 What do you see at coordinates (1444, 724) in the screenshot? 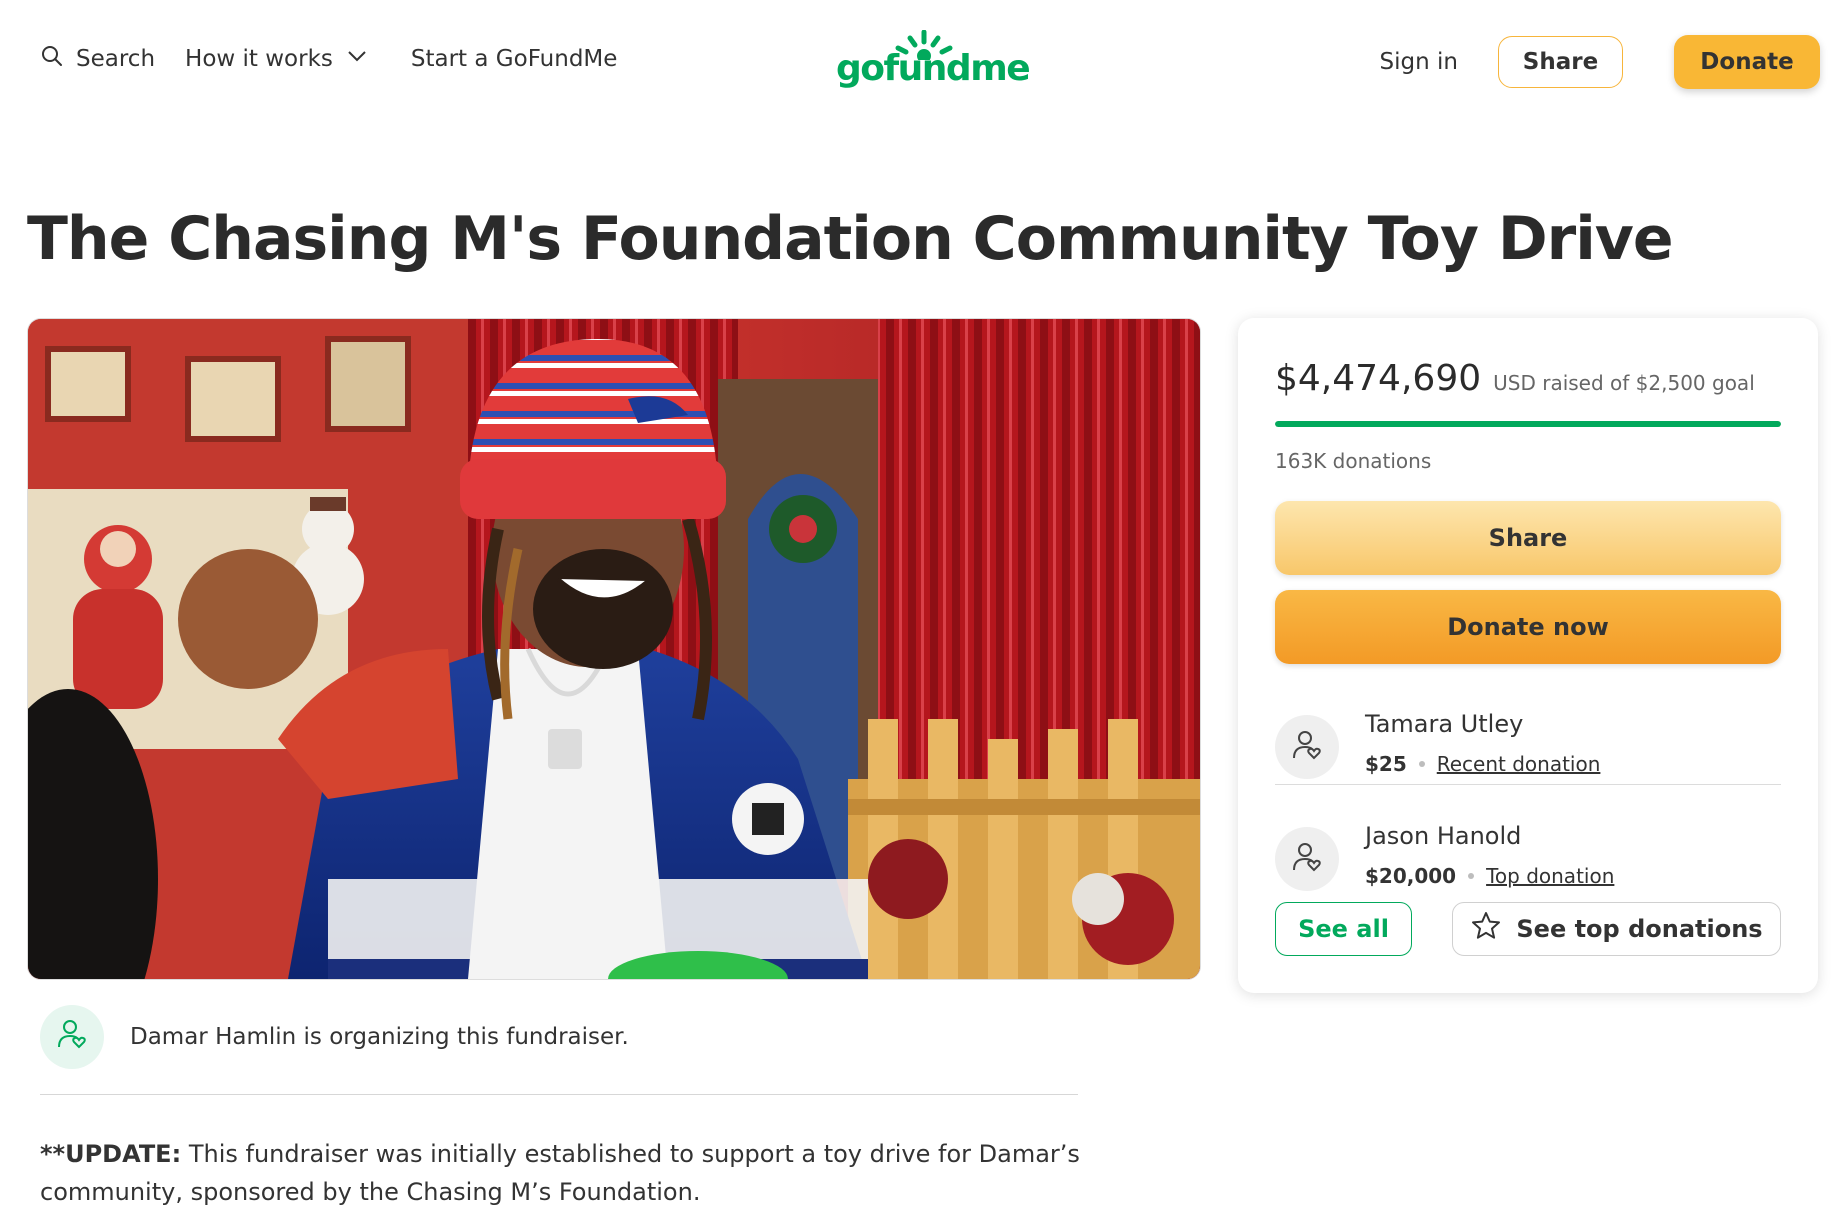
I see `donor-name: Tamara Utley` at bounding box center [1444, 724].